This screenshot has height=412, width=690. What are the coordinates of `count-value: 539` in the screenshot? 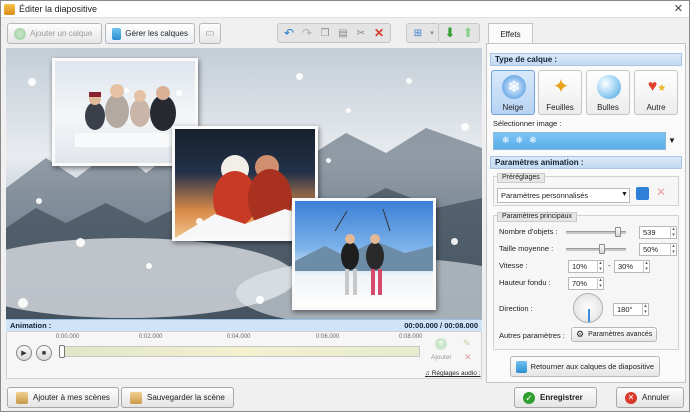 It's located at (649, 232).